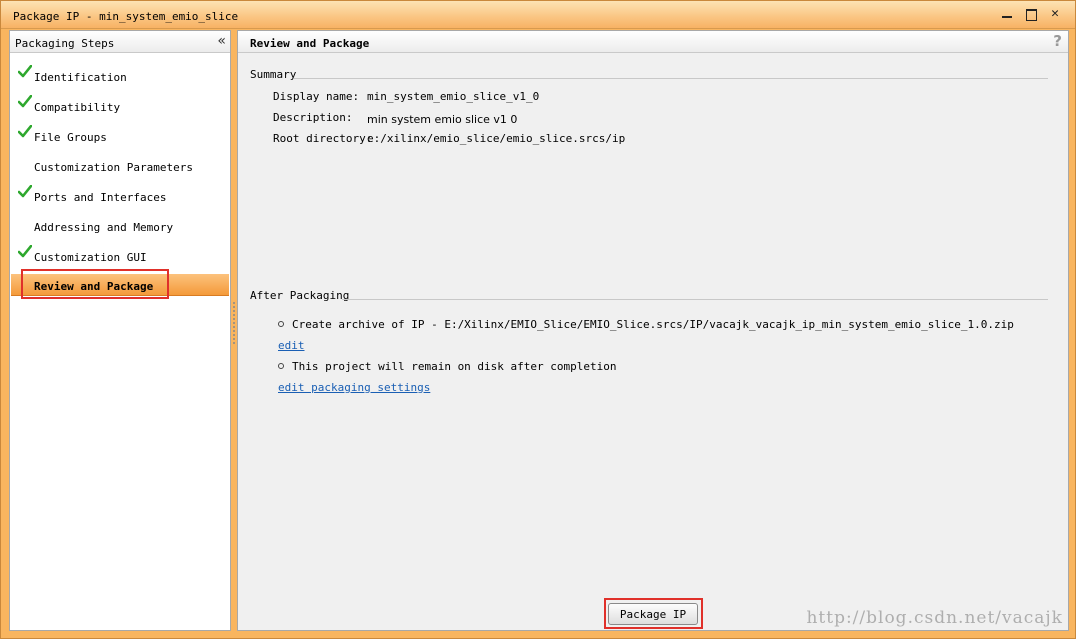  Describe the element at coordinates (221, 41) in the screenshot. I see `collapse-left-icon: «` at that location.